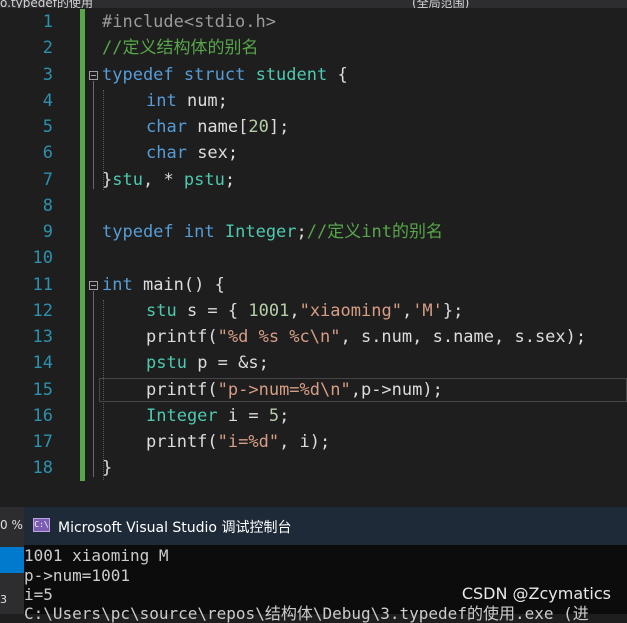 The image size is (627, 623). Describe the element at coordinates (42, 442) in the screenshot. I see `line-number: 17` at that location.